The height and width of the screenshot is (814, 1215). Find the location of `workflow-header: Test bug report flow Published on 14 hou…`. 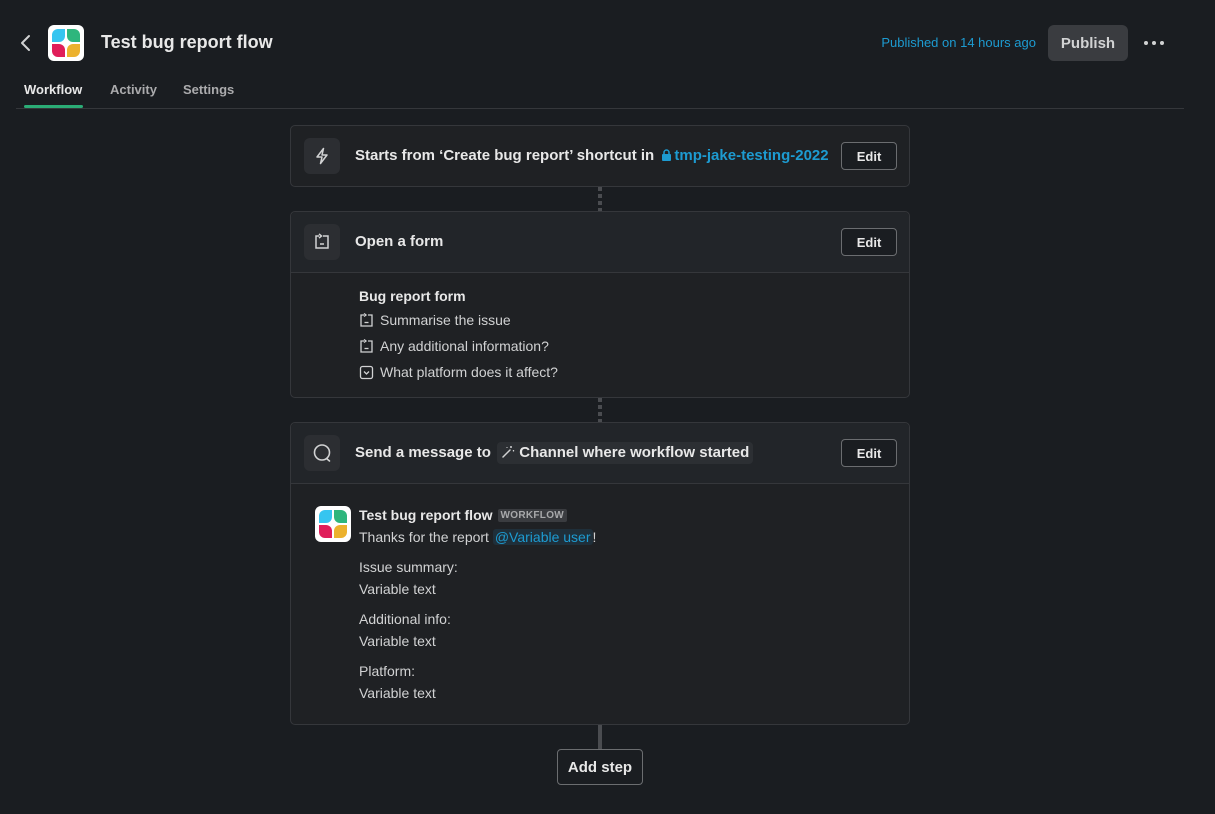

workflow-header: Test bug report flow Published on 14 hou… is located at coordinates (607, 54).